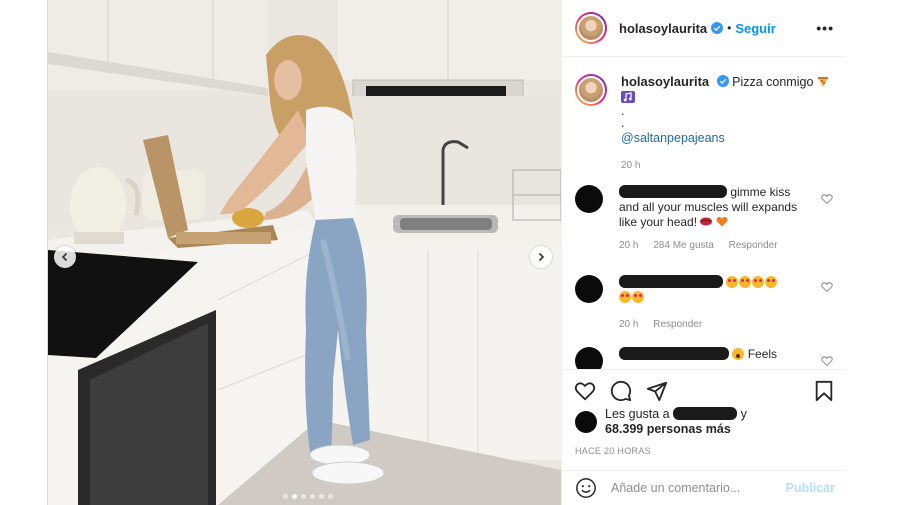  I want to click on caption-avatar, so click(591, 90).